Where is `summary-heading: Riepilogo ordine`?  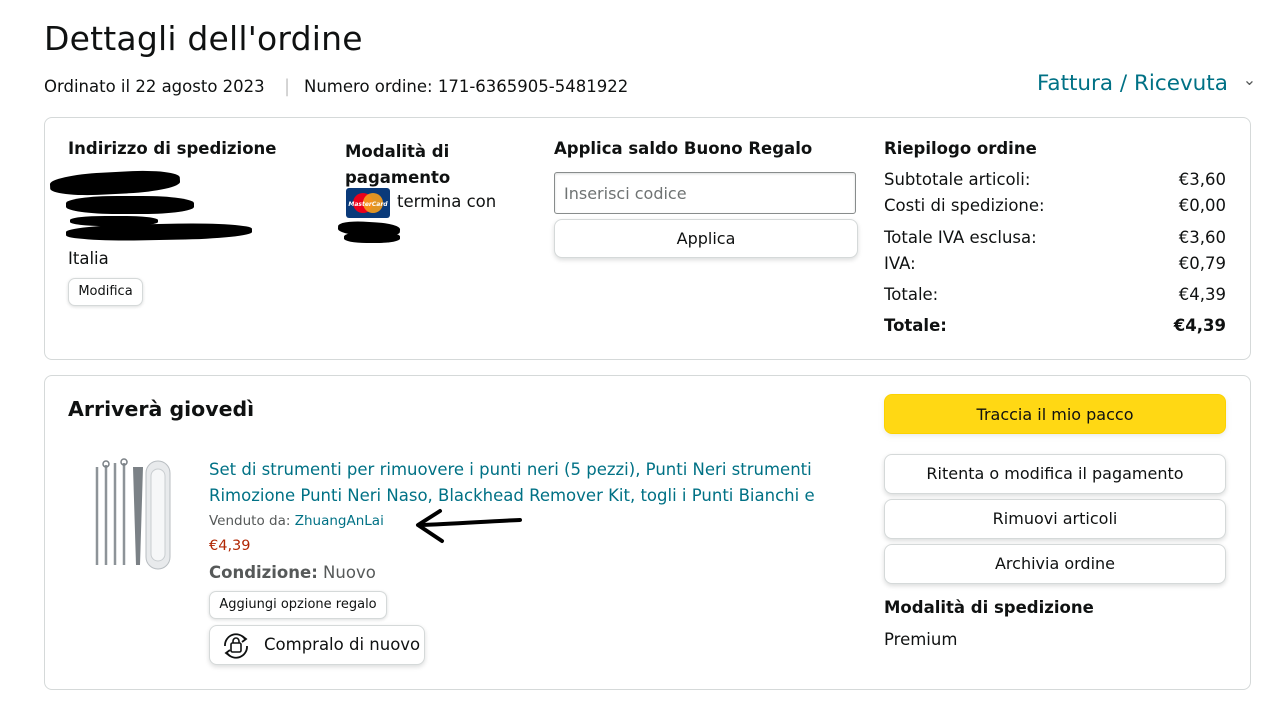
summary-heading: Riepilogo ordine is located at coordinates (960, 148).